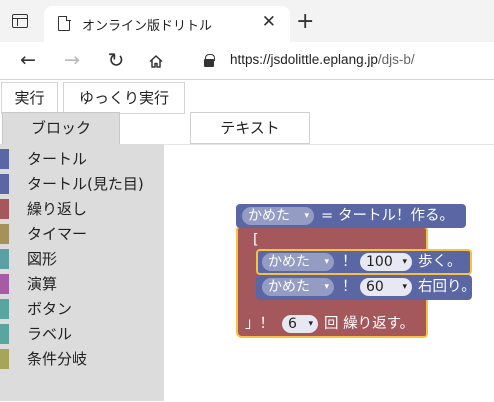 The height and width of the screenshot is (402, 494). I want to click on category-conditional: 条件分岐, so click(82, 359).